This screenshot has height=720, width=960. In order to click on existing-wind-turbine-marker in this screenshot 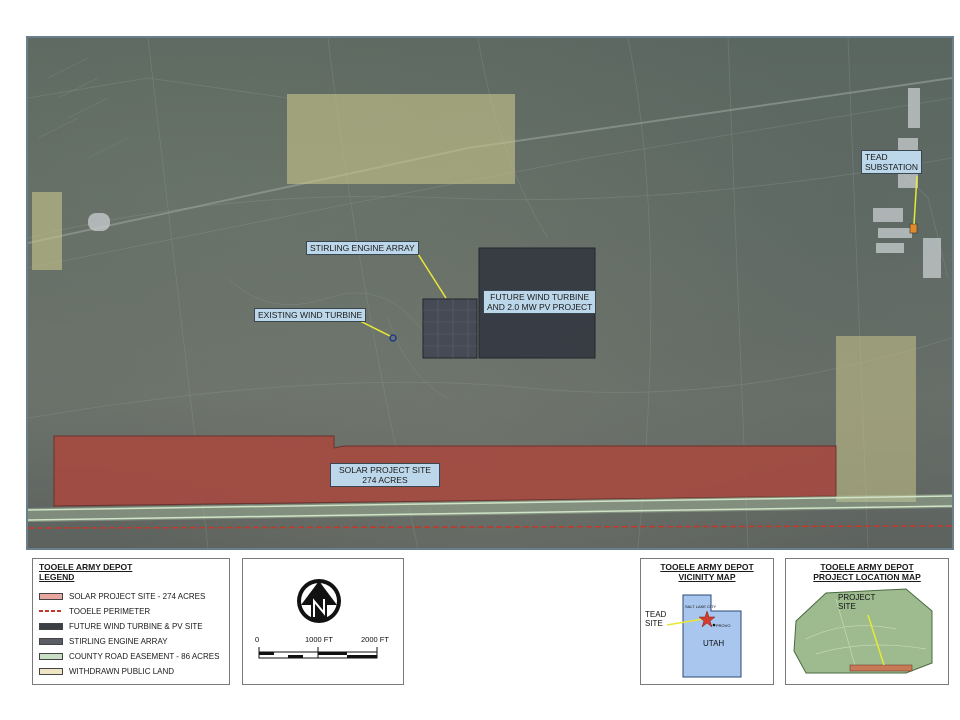, I will do `click(393, 338)`.